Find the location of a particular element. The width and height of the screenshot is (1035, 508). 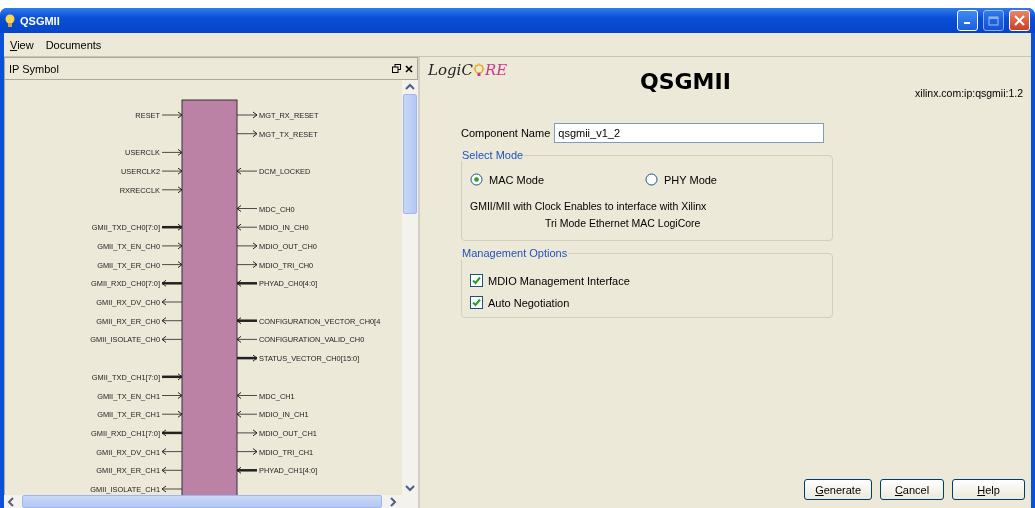

group-title: Select Mode is located at coordinates (493, 155).